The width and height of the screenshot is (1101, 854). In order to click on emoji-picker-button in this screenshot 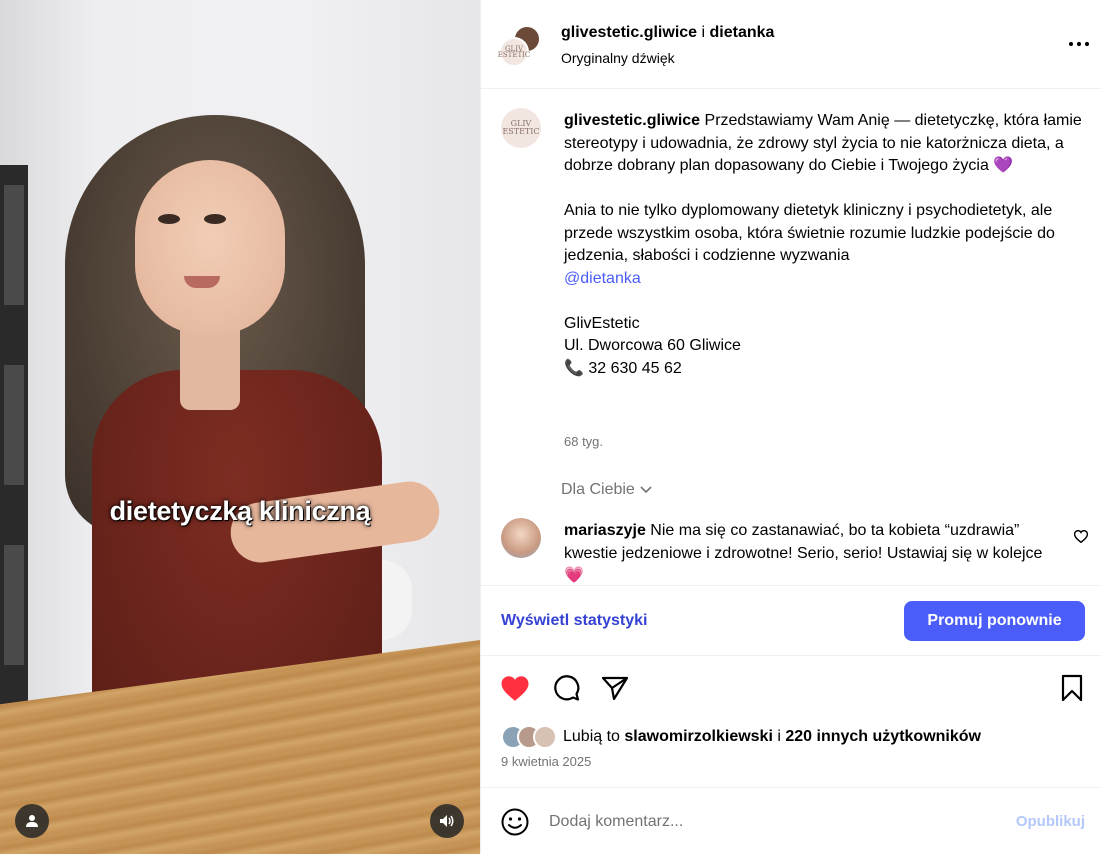, I will do `click(515, 822)`.